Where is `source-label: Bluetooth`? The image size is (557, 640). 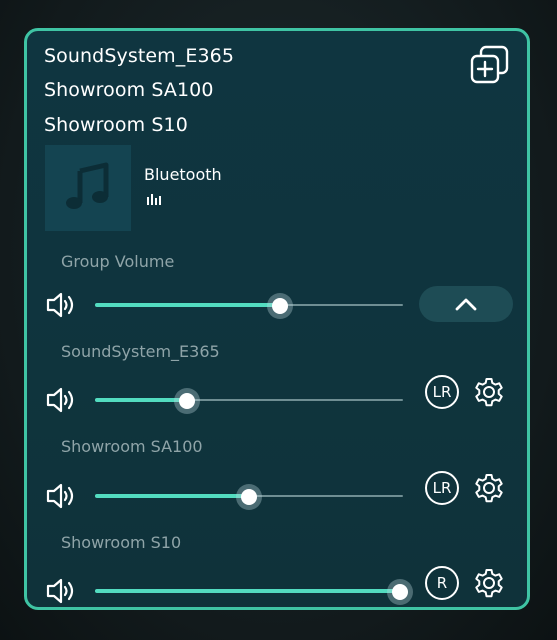
source-label: Bluetooth is located at coordinates (183, 174).